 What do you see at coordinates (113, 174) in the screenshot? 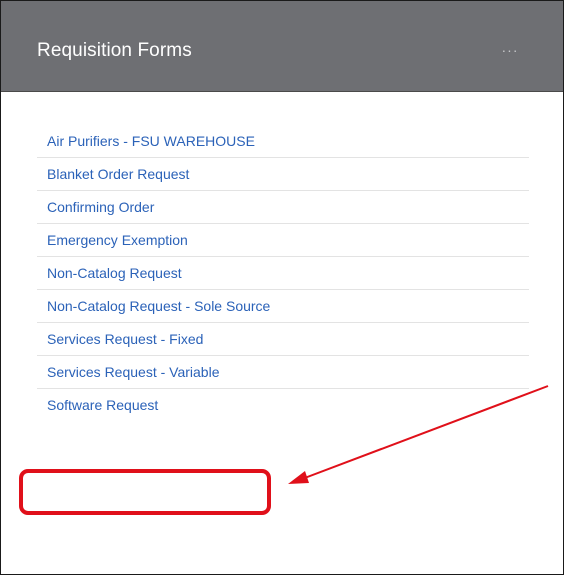
I see `form-link-blanket-order-request: Blanket Order Request` at bounding box center [113, 174].